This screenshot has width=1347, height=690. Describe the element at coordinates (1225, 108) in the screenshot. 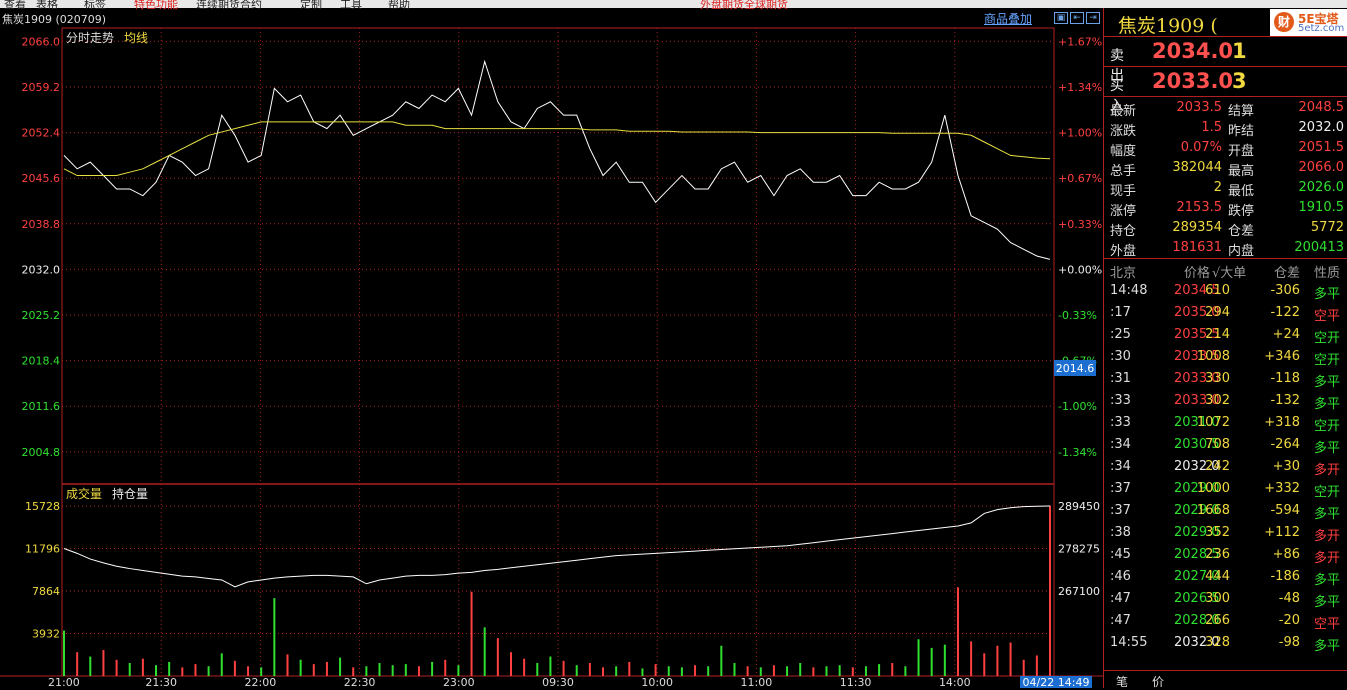

I see `stat-row: 最新 2033.5 结算 2048.5` at that location.